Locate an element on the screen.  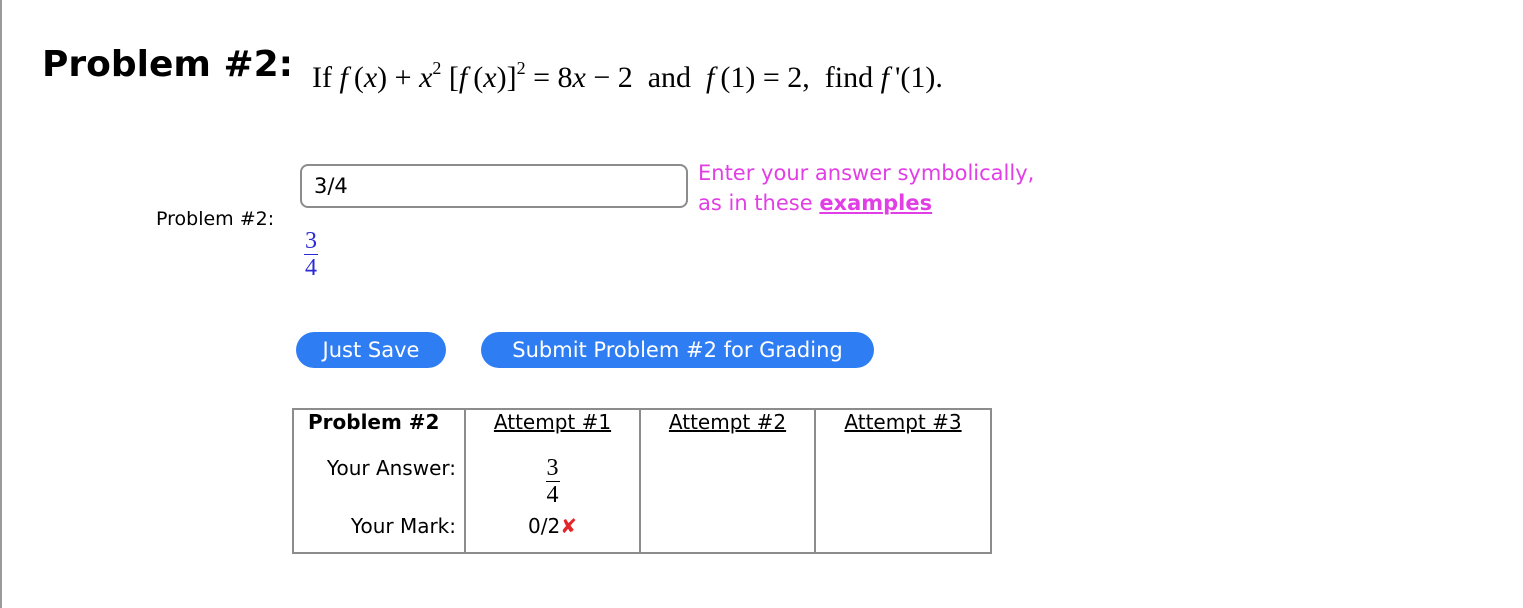
examples-link: examples is located at coordinates (875, 203).